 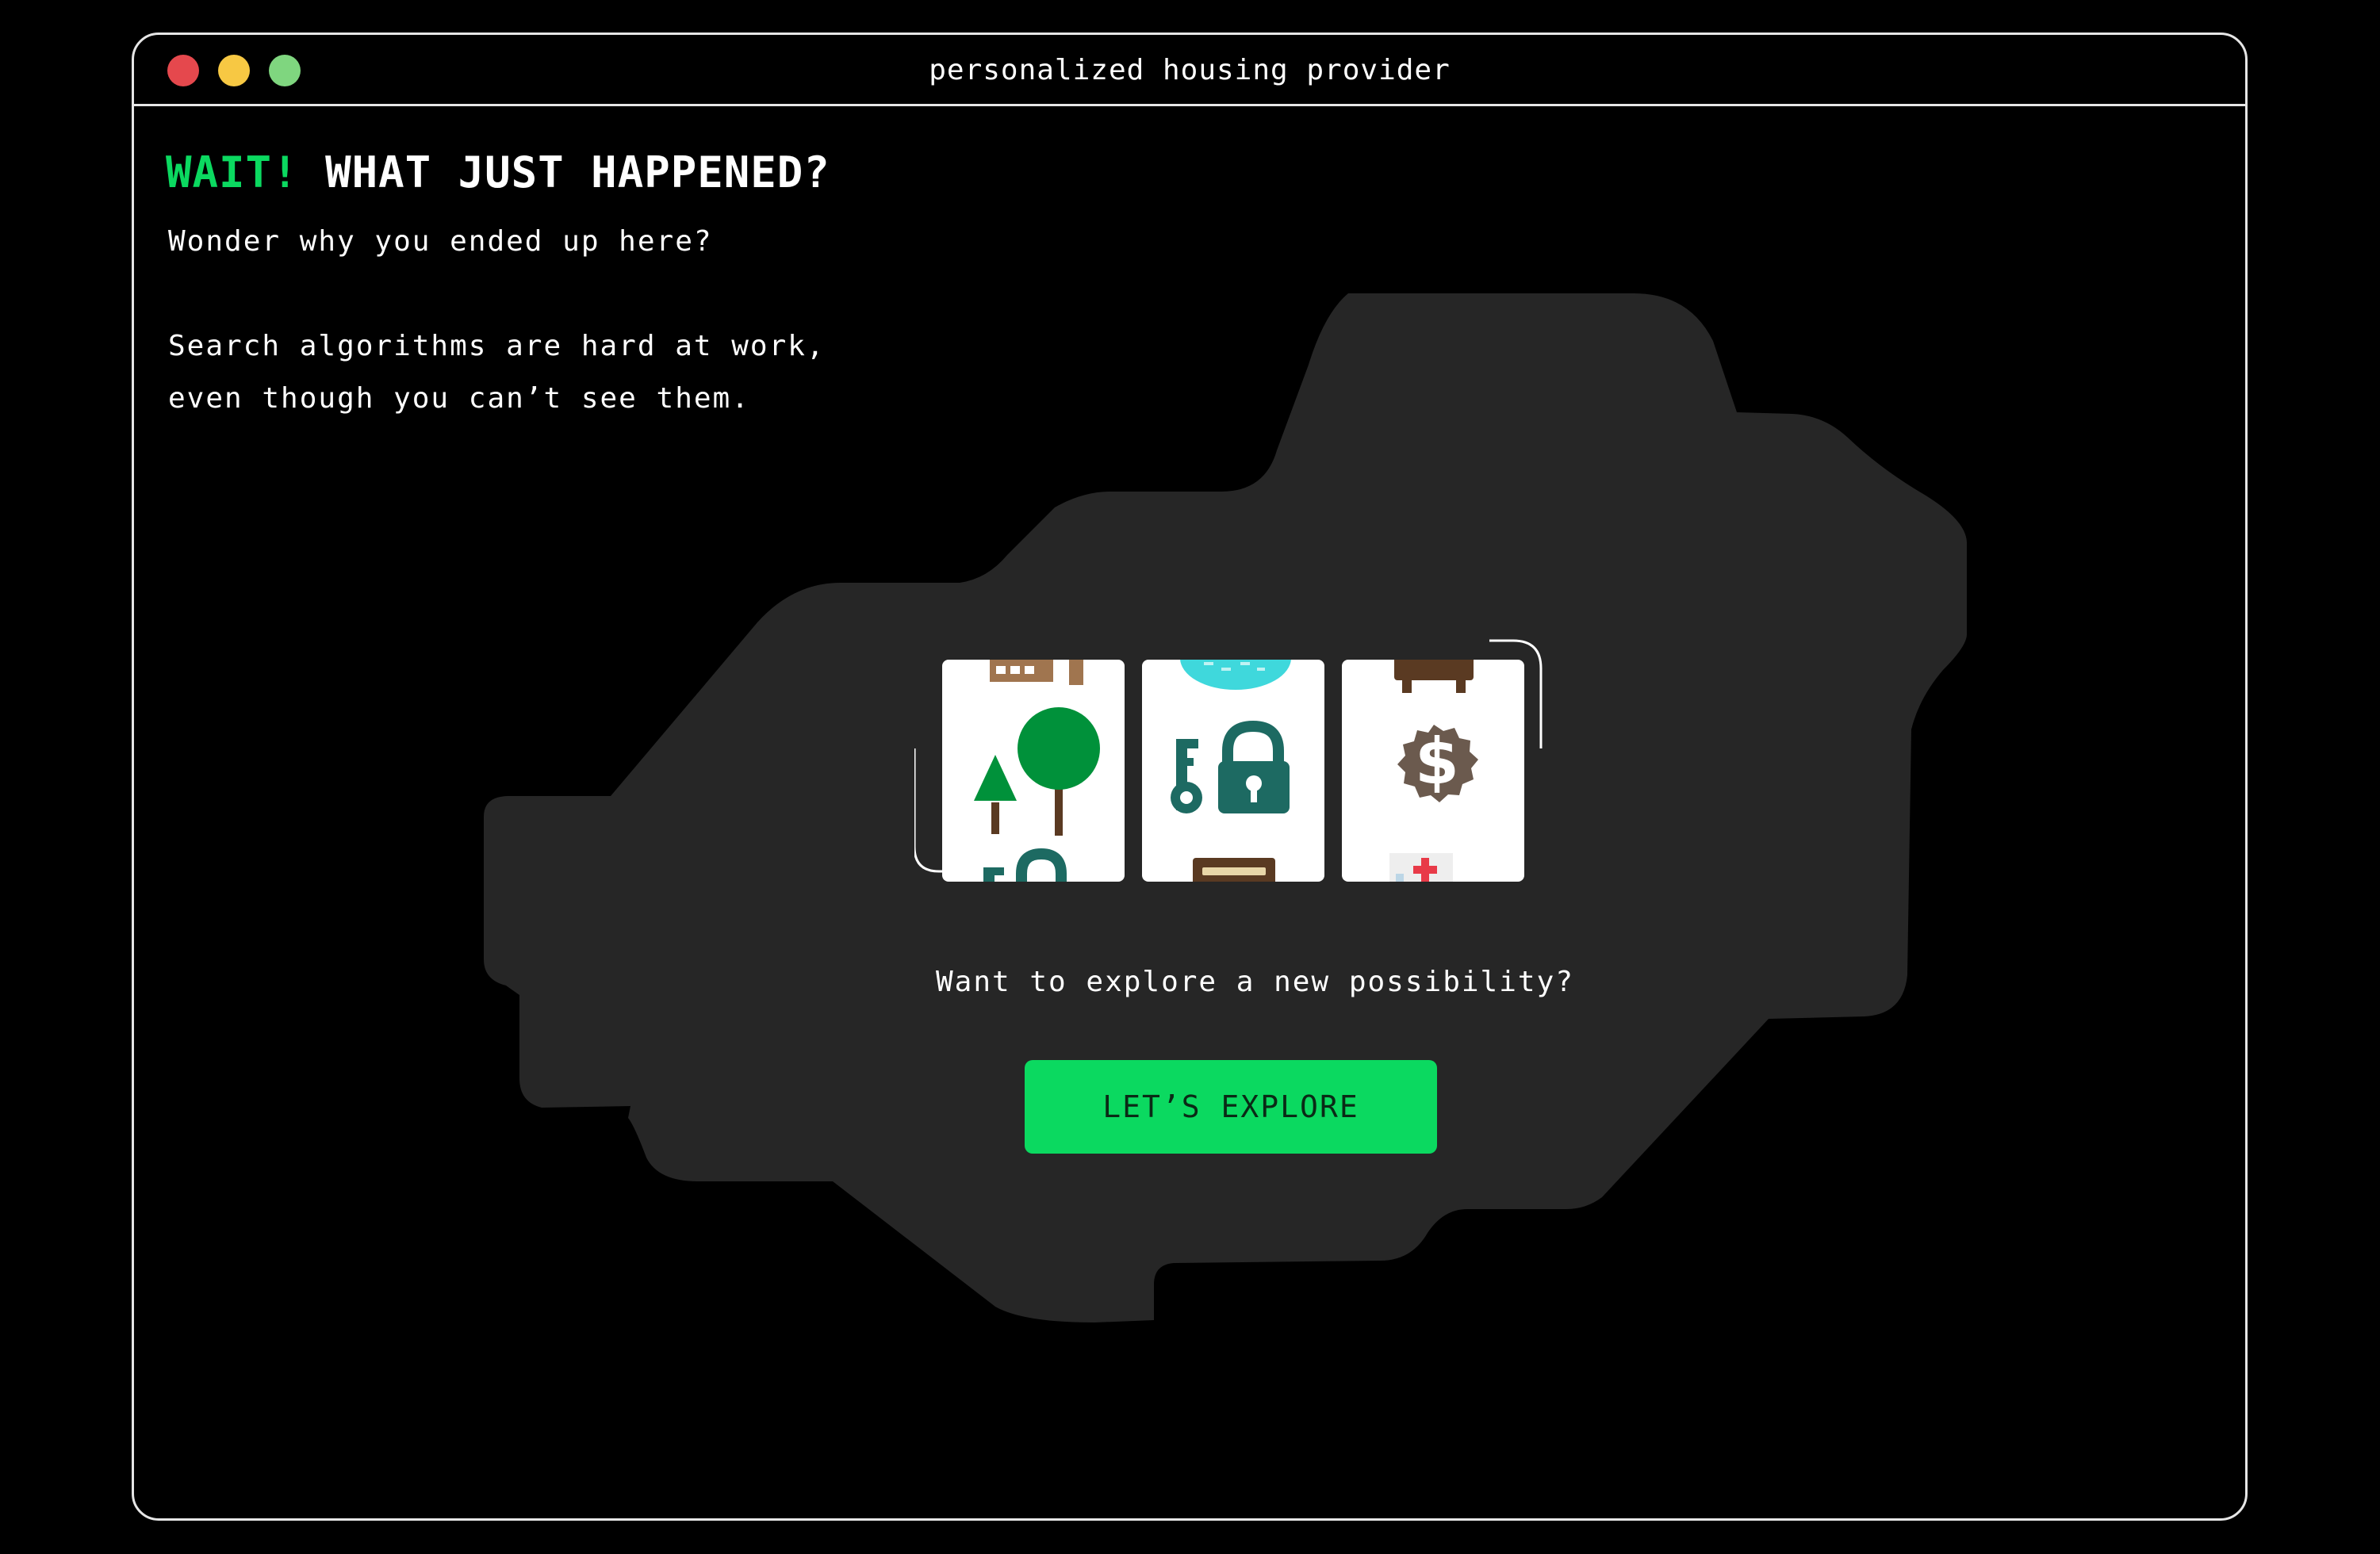 I want to click on key-lock-icon, so click(x=1231, y=771).